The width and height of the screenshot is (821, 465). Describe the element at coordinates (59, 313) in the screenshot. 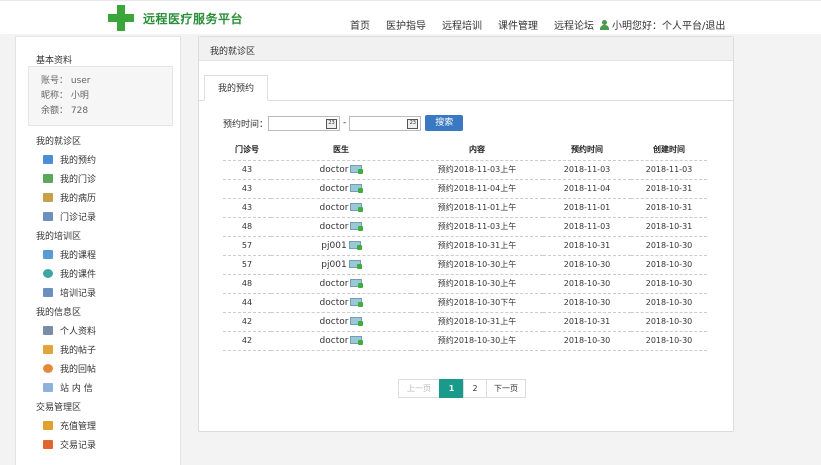

I see `section-title-info: 我的信息区` at that location.